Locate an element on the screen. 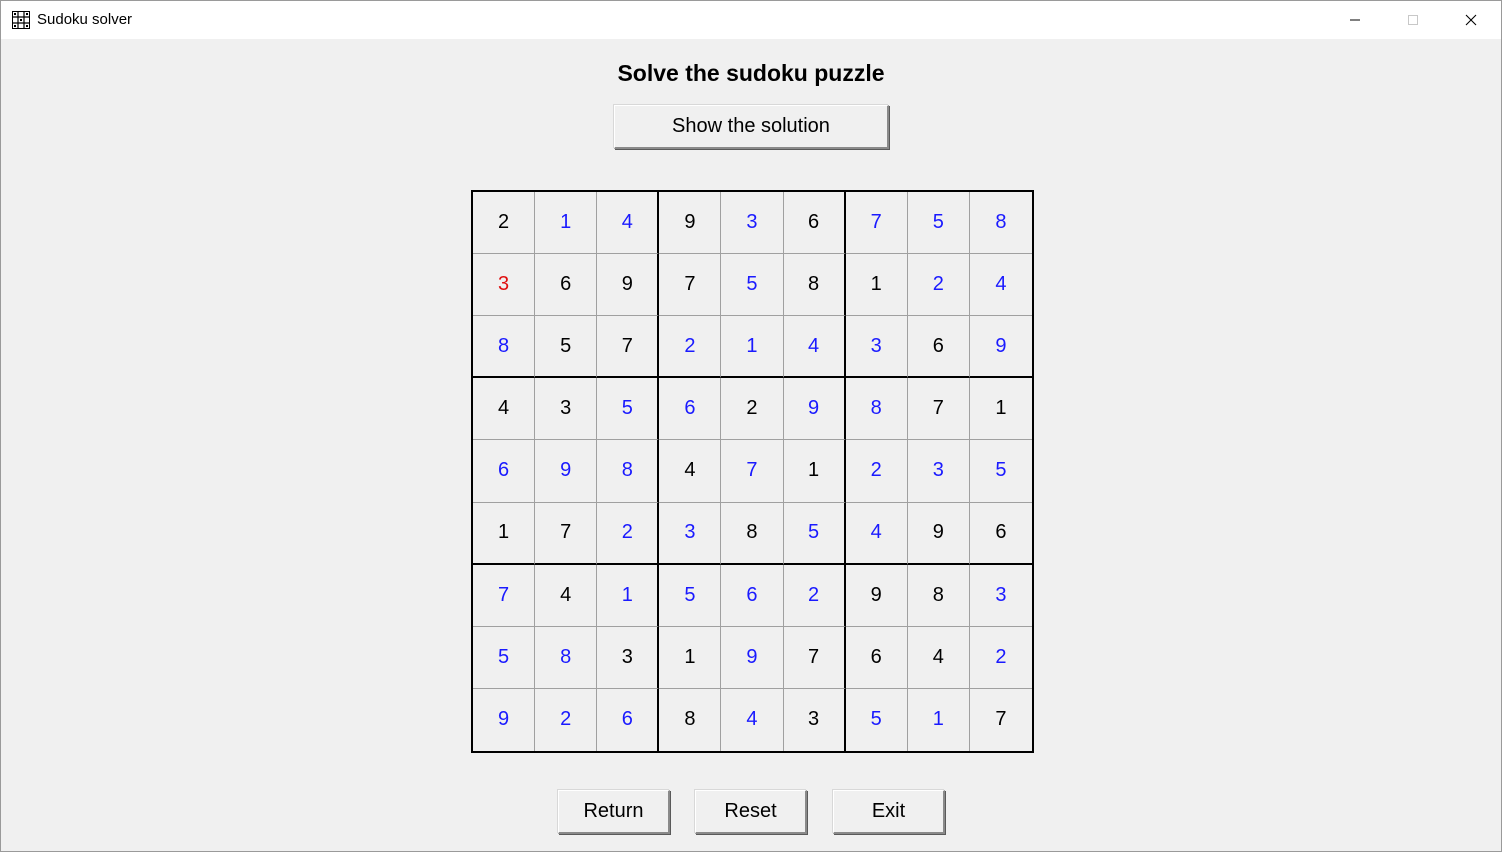 This screenshot has height=852, width=1502. sudoku-cell-r5-c5: 7 is located at coordinates (752, 471).